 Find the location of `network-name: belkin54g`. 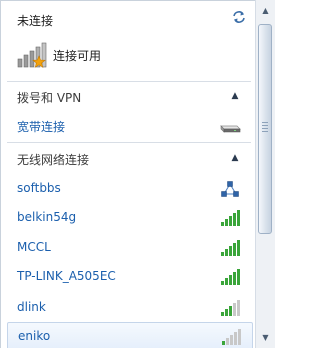

network-name: belkin54g is located at coordinates (47, 217).